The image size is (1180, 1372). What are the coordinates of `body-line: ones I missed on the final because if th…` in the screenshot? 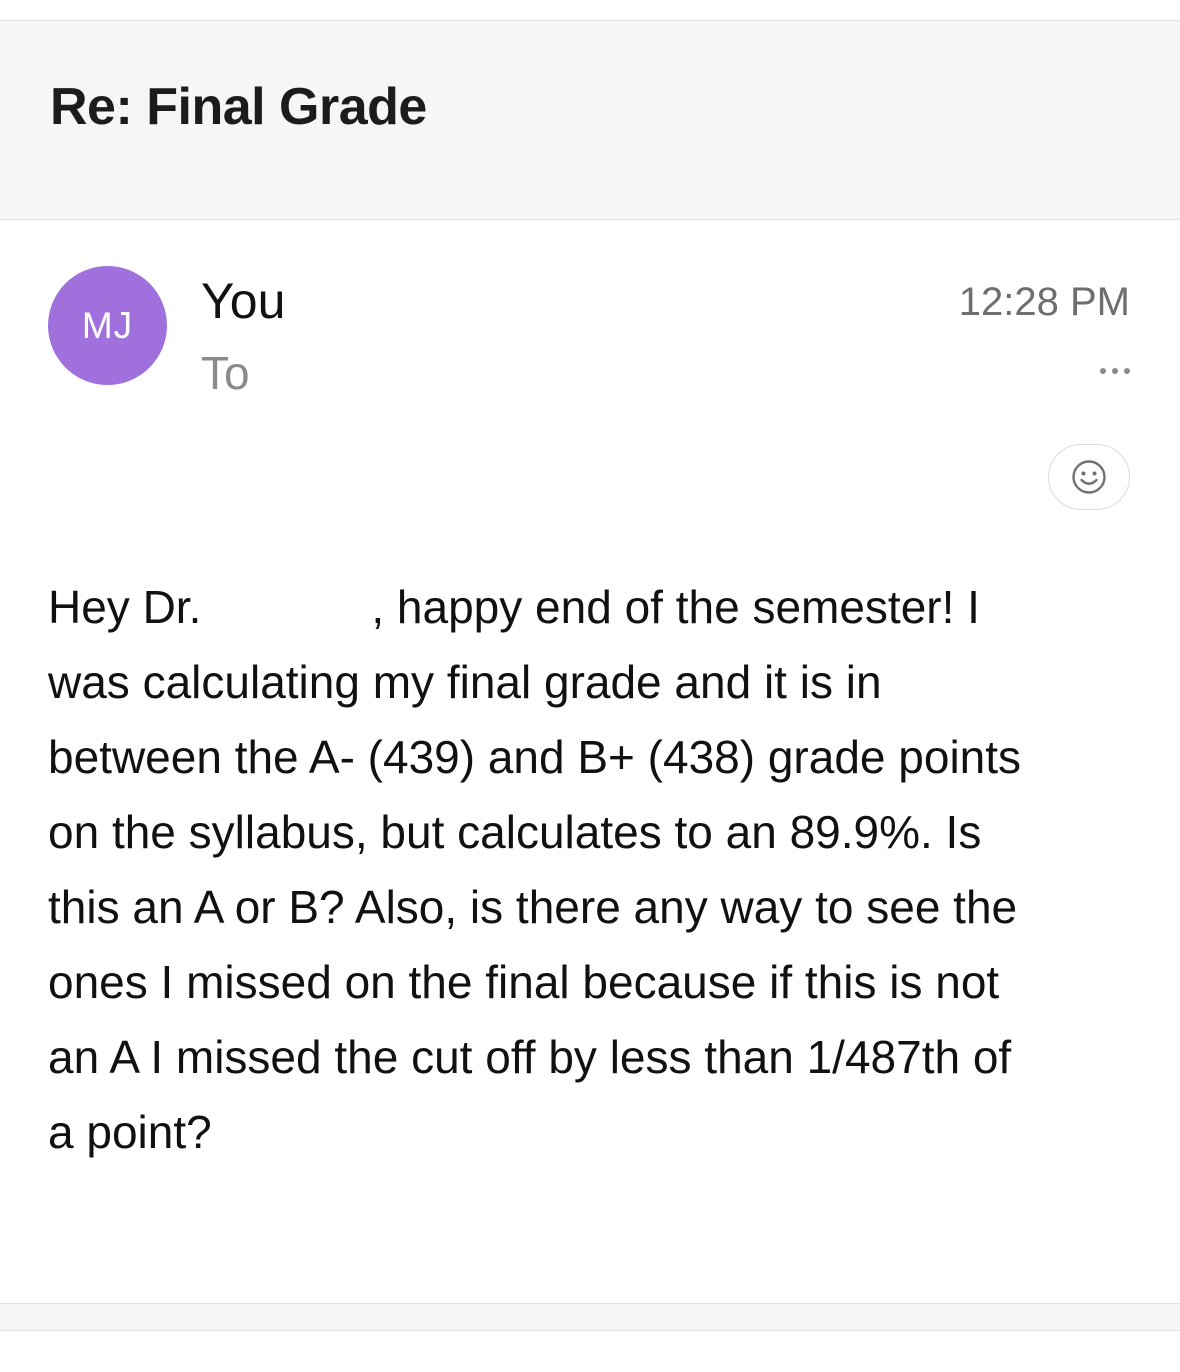 It's located at (524, 982).